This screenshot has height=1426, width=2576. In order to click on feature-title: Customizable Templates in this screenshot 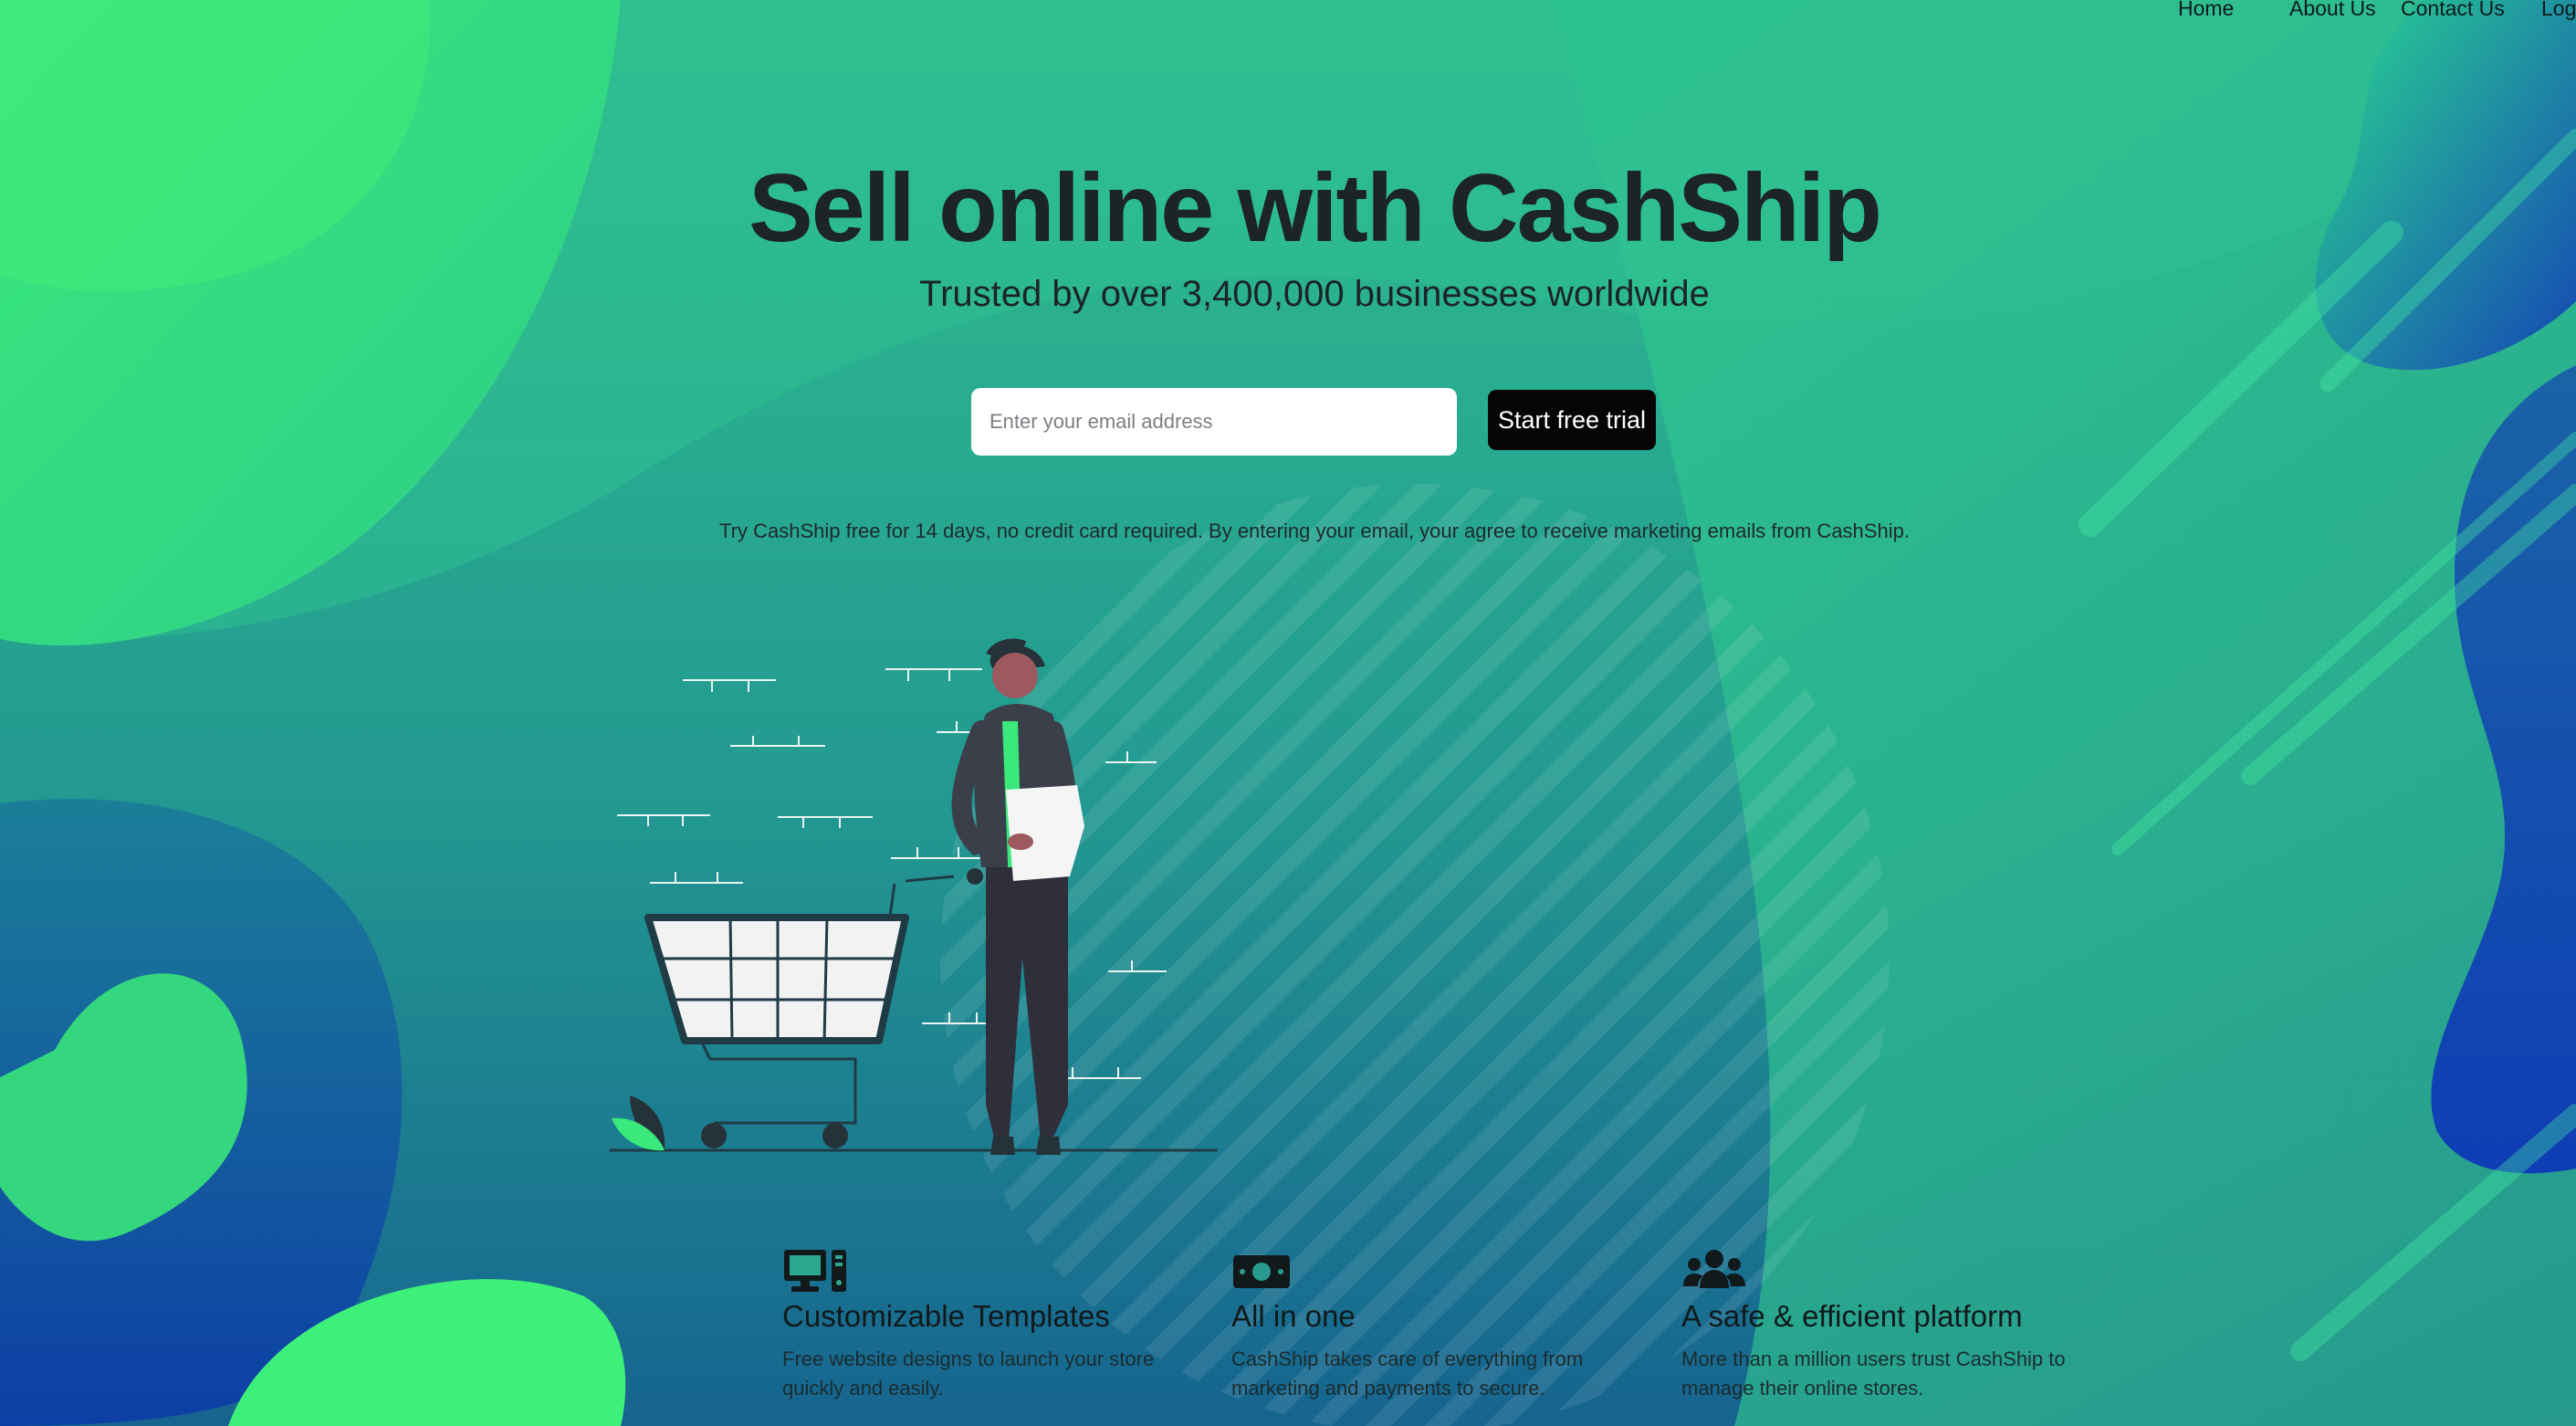, I will do `click(946, 1316)`.